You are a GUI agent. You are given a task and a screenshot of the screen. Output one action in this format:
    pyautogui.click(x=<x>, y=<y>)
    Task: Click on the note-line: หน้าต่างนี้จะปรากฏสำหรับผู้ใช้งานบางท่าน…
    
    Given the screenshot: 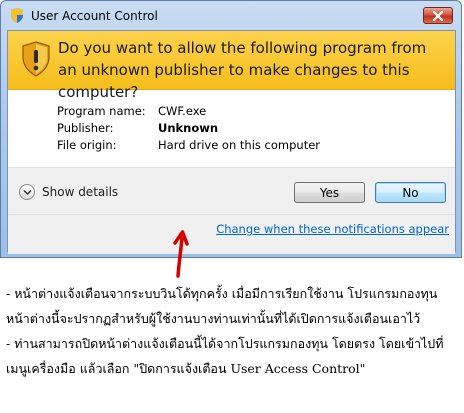 What is the action you would take?
    pyautogui.click(x=213, y=318)
    